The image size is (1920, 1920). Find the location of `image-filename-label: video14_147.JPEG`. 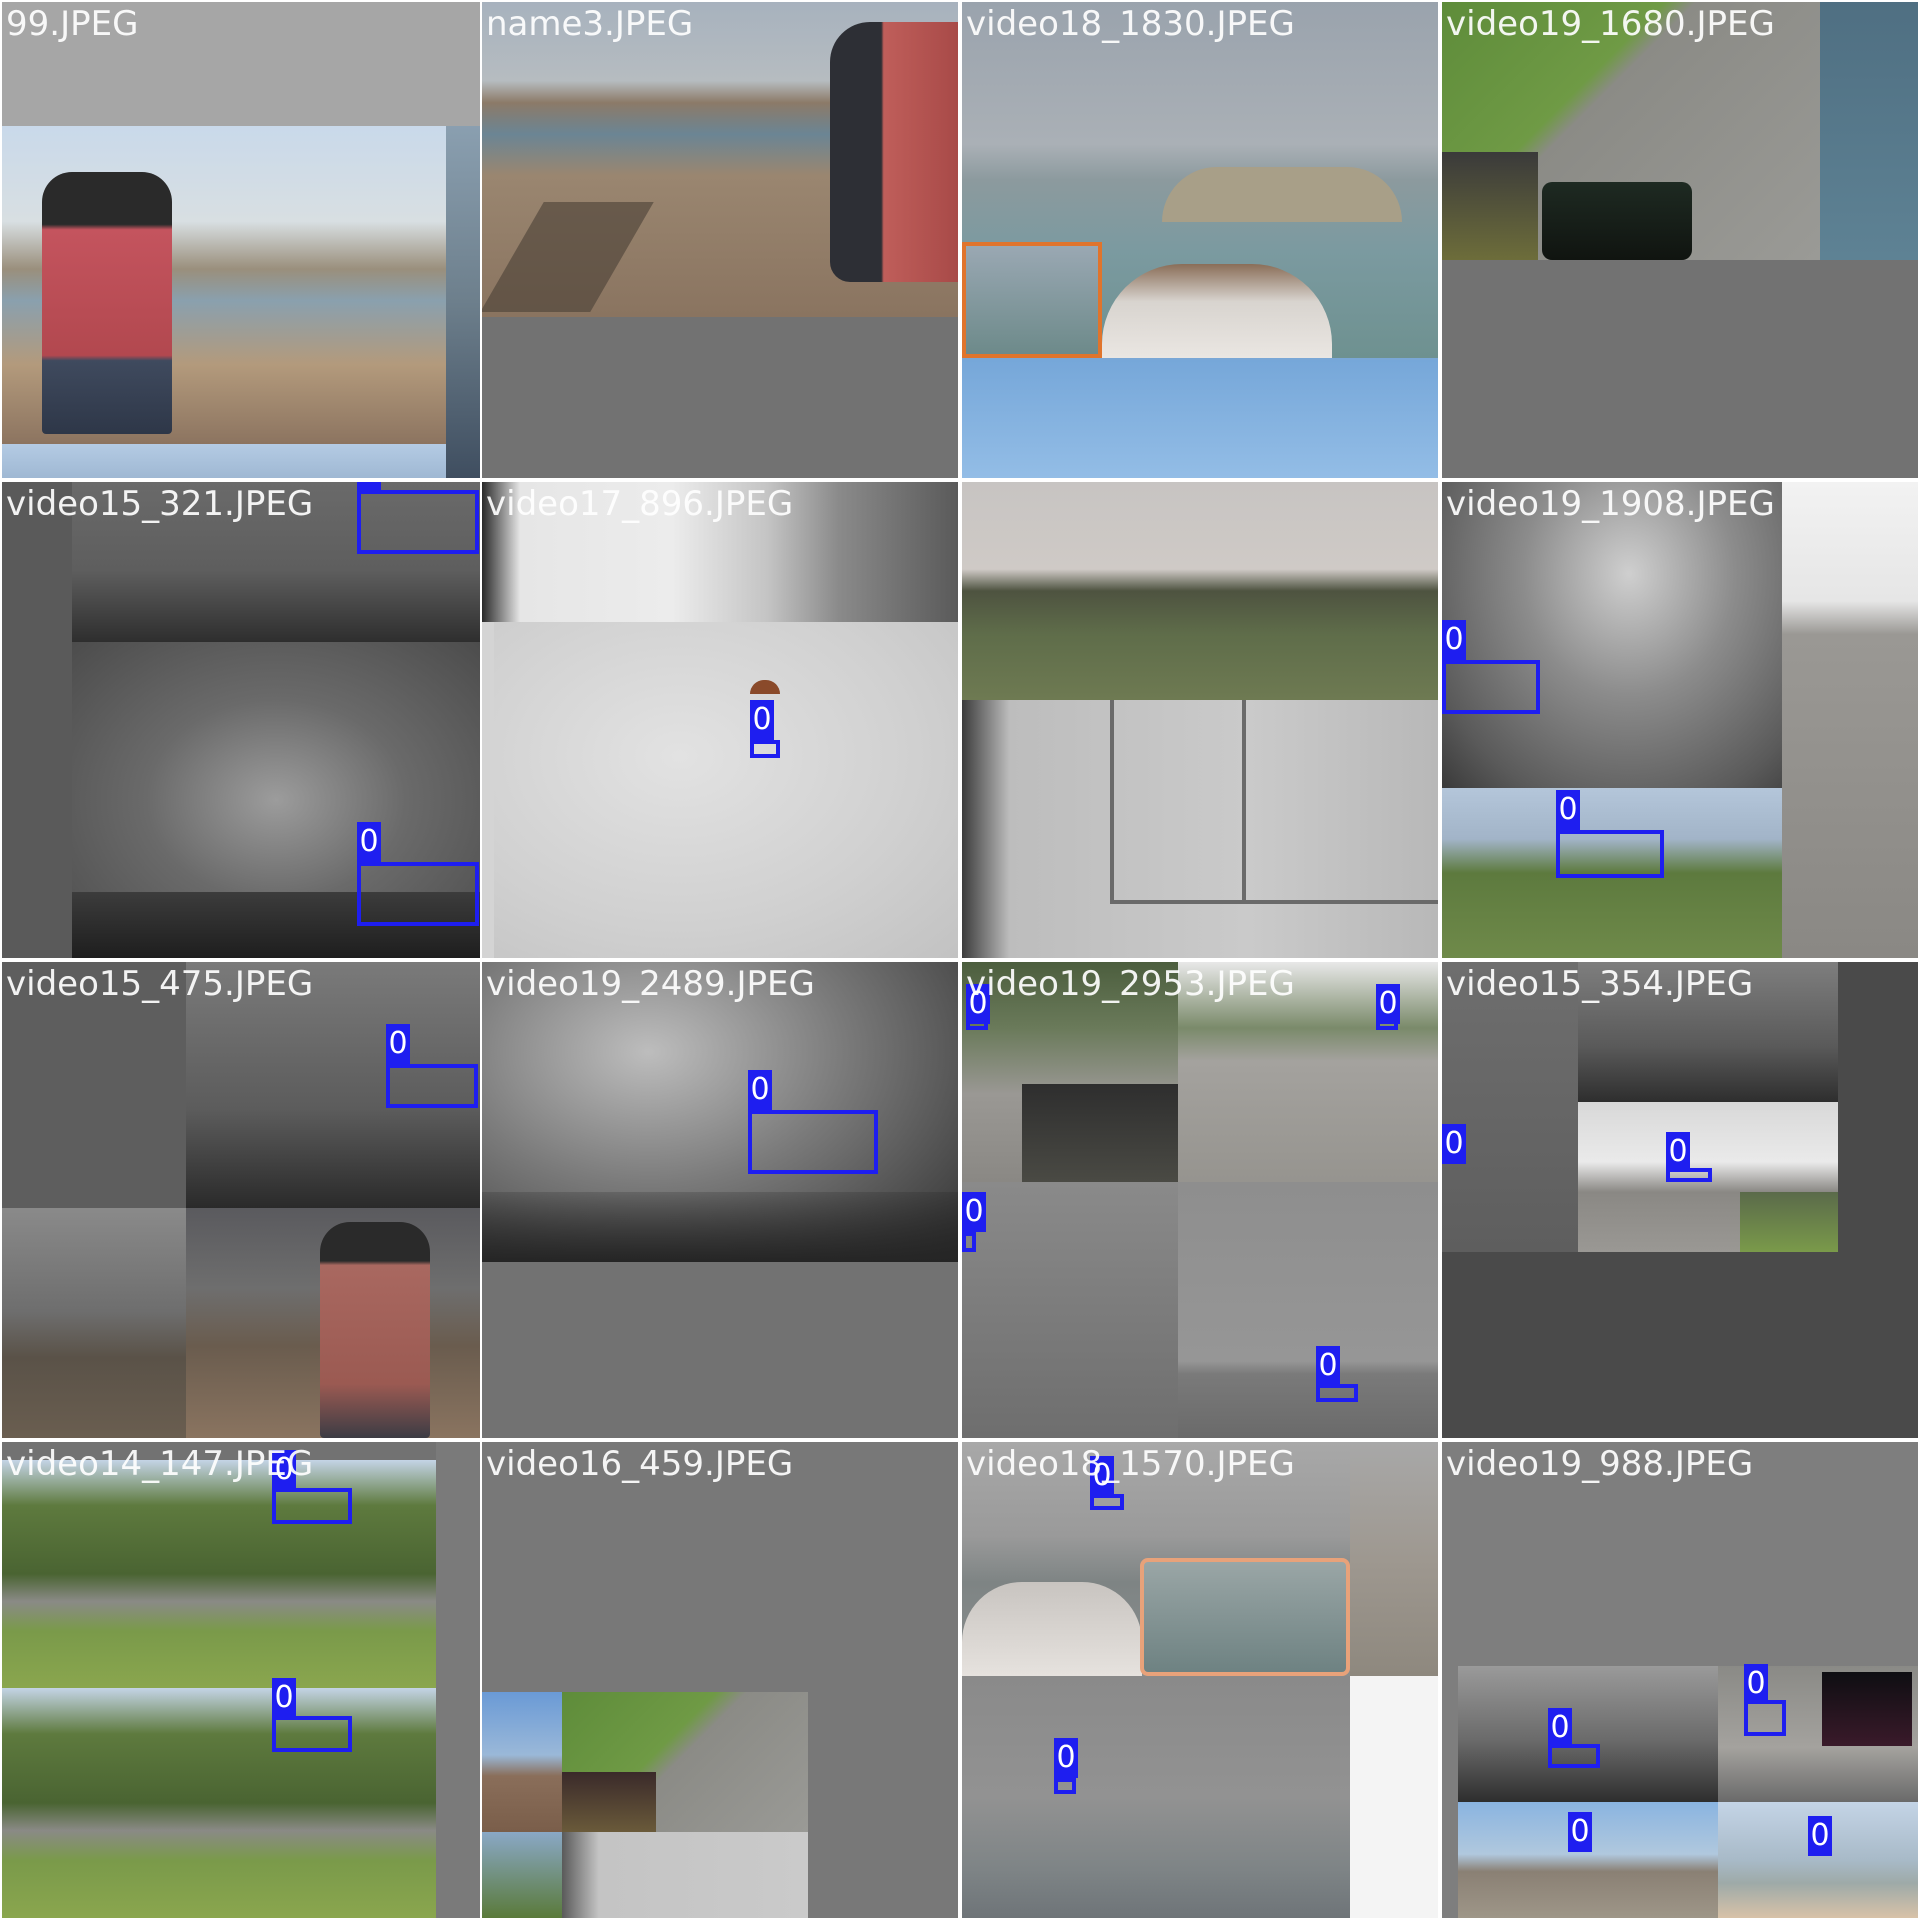

image-filename-label: video14_147.JPEG is located at coordinates (160, 1464).